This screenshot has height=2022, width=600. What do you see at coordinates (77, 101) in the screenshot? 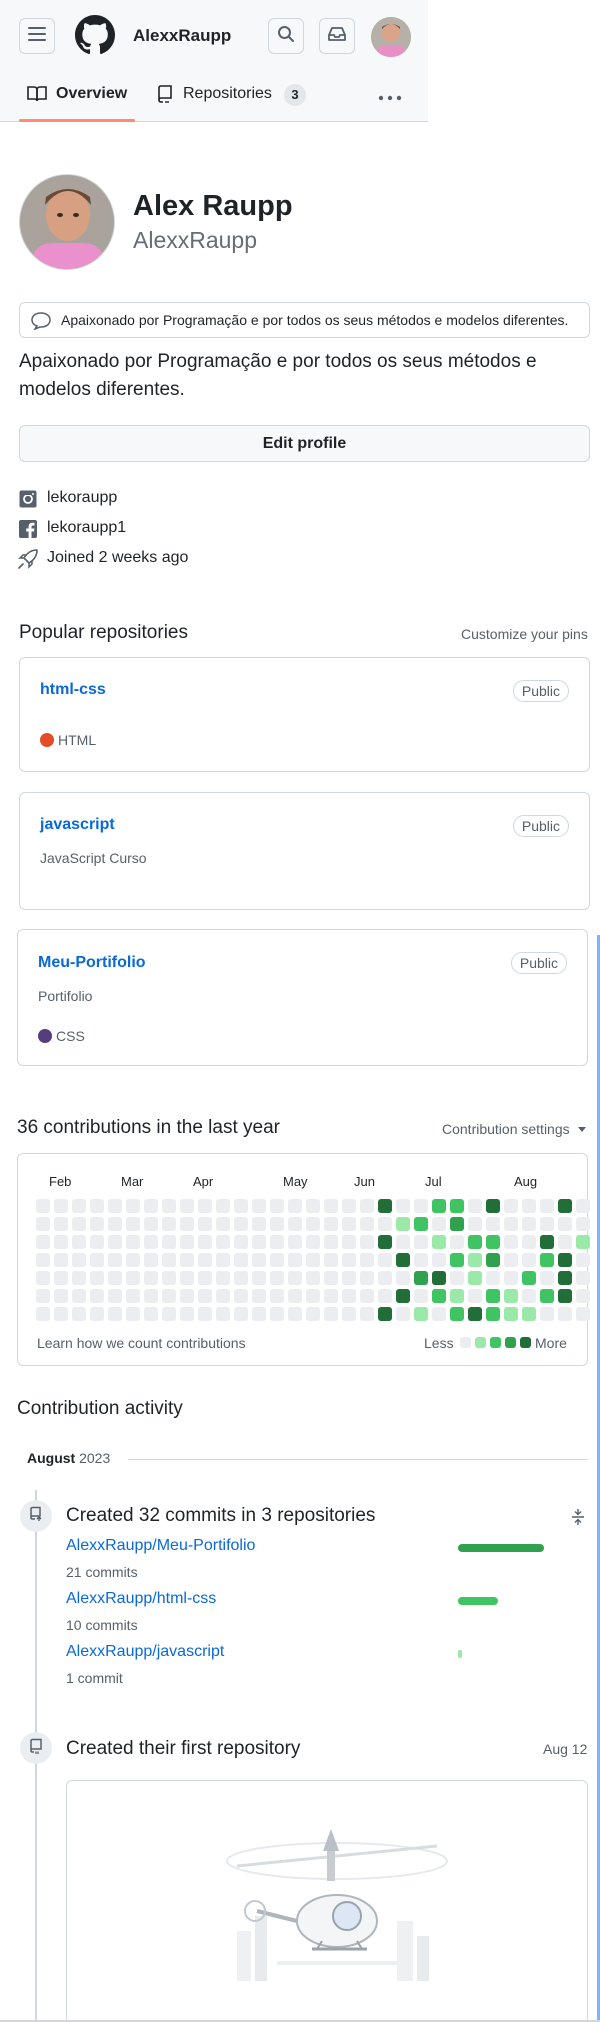
I see `tab-overview: Overview` at bounding box center [77, 101].